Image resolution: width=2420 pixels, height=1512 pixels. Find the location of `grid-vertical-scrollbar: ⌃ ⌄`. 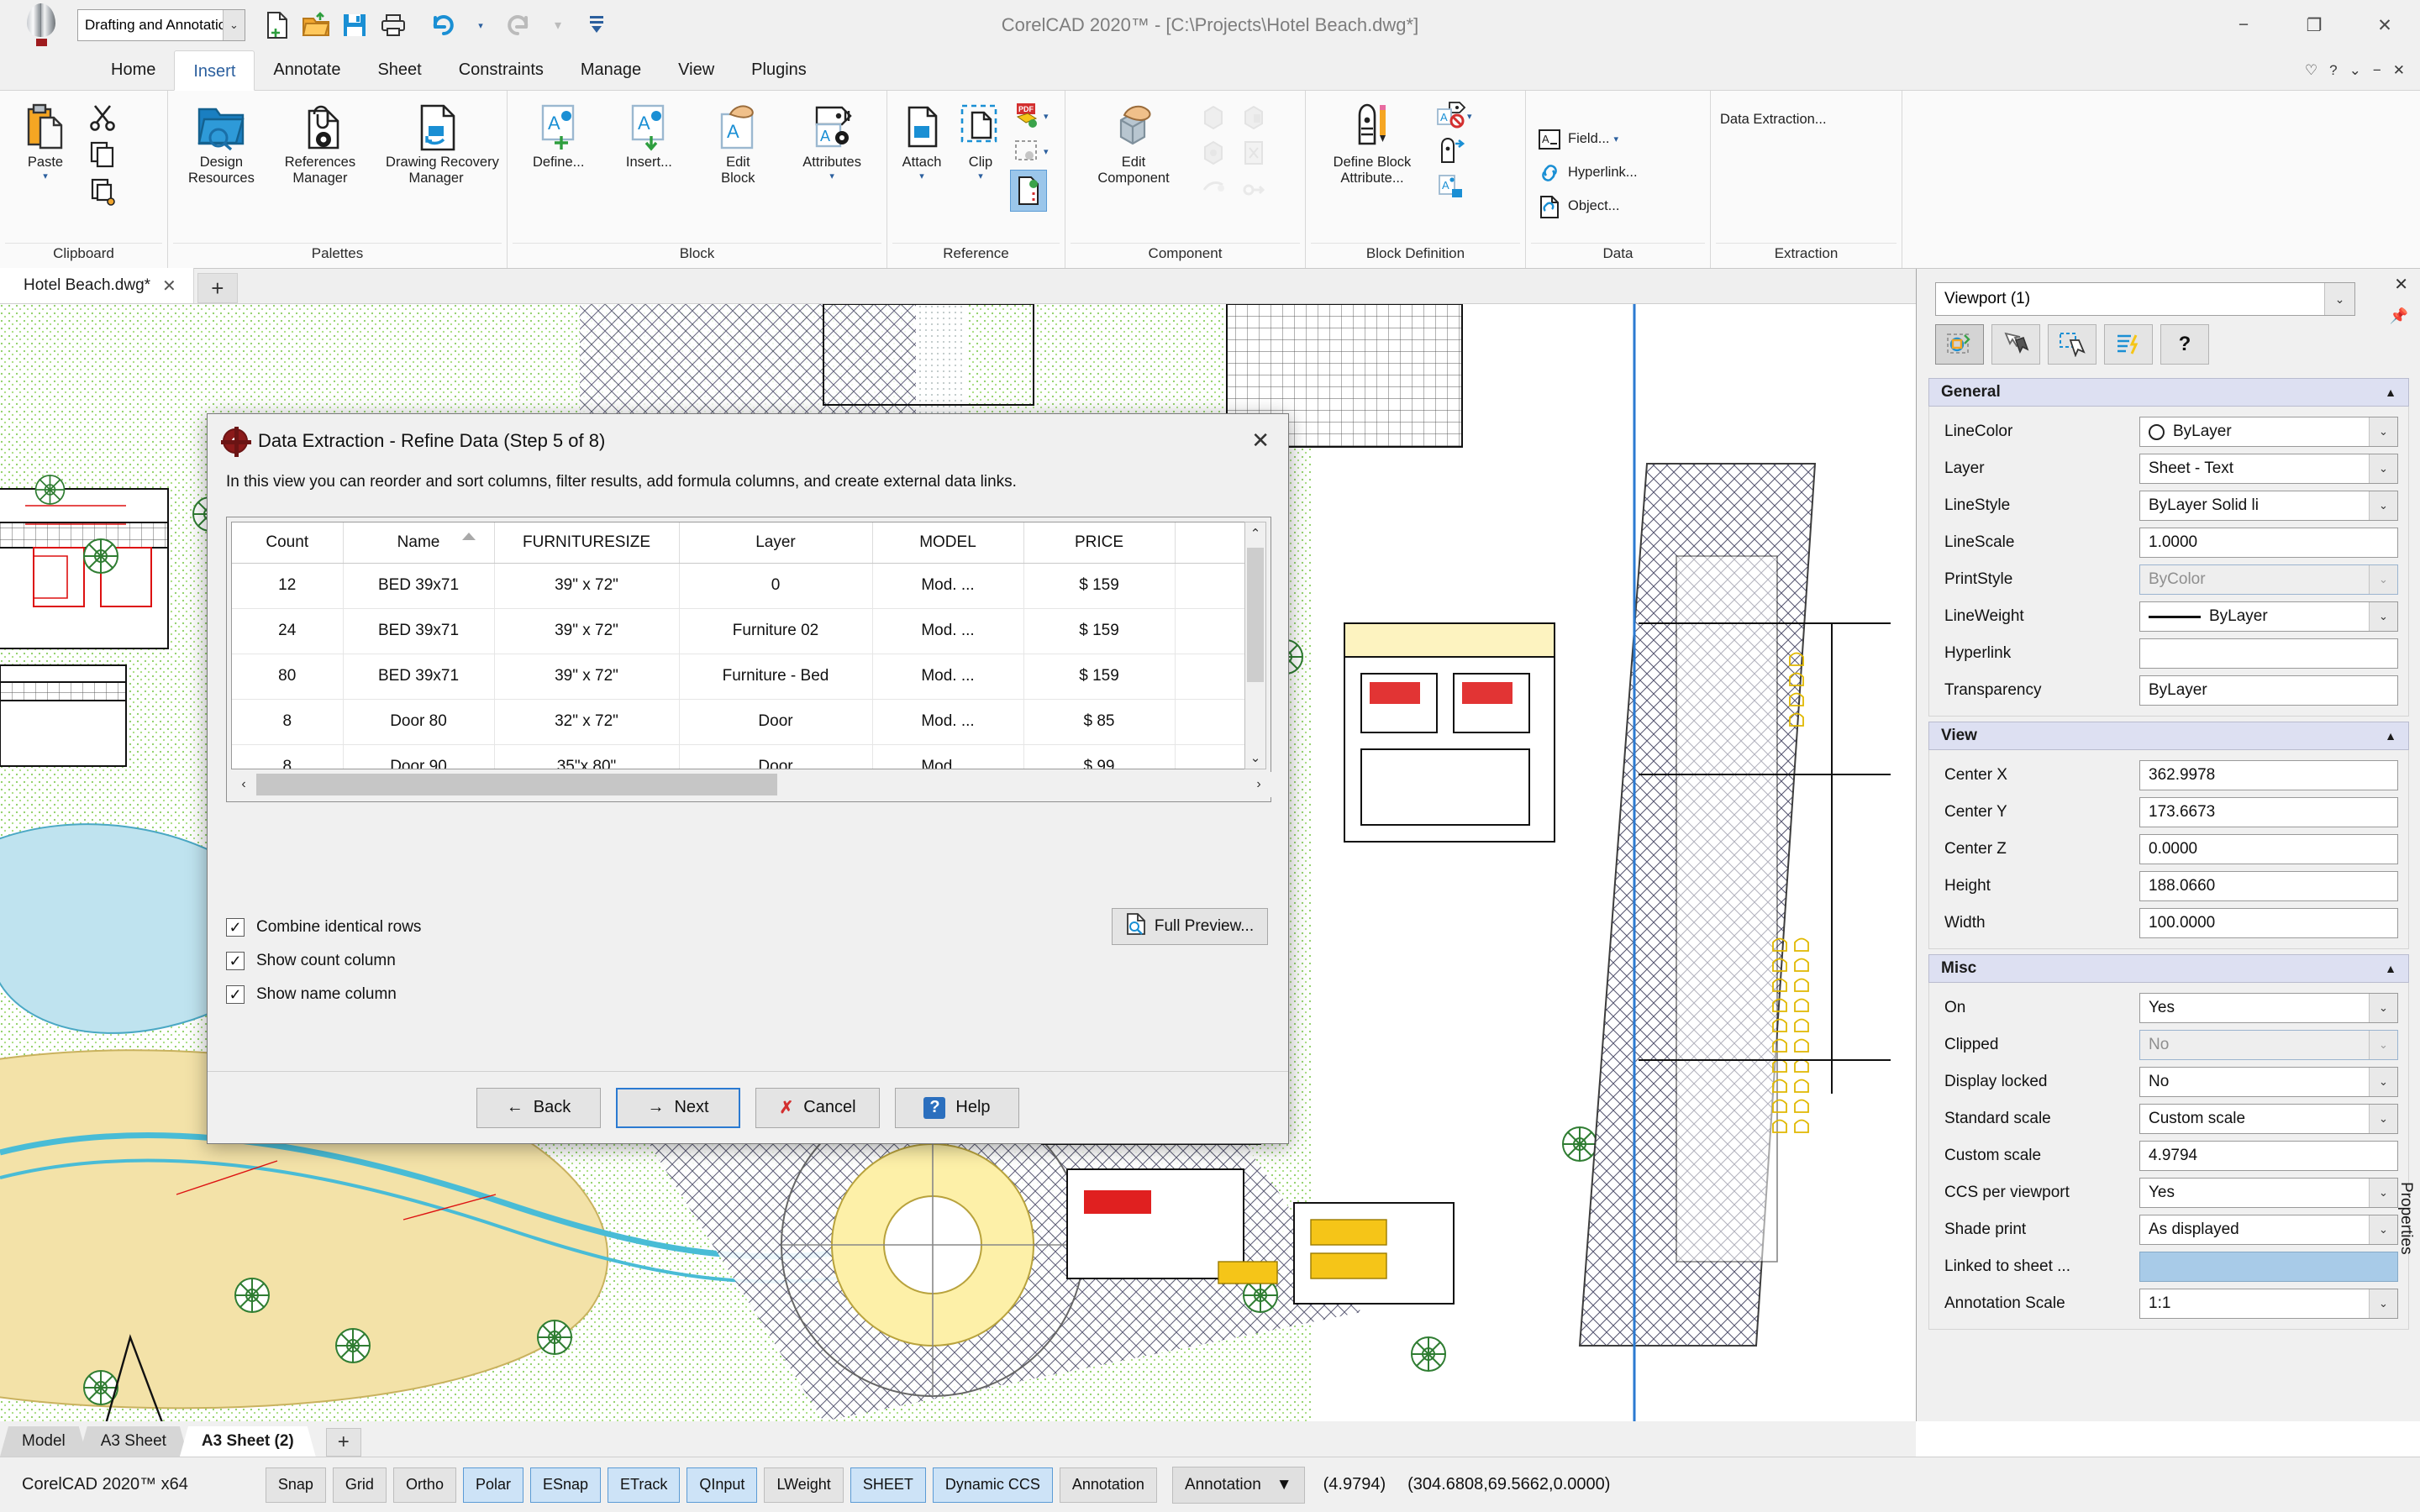

grid-vertical-scrollbar: ⌃ ⌄ is located at coordinates (1255, 645).